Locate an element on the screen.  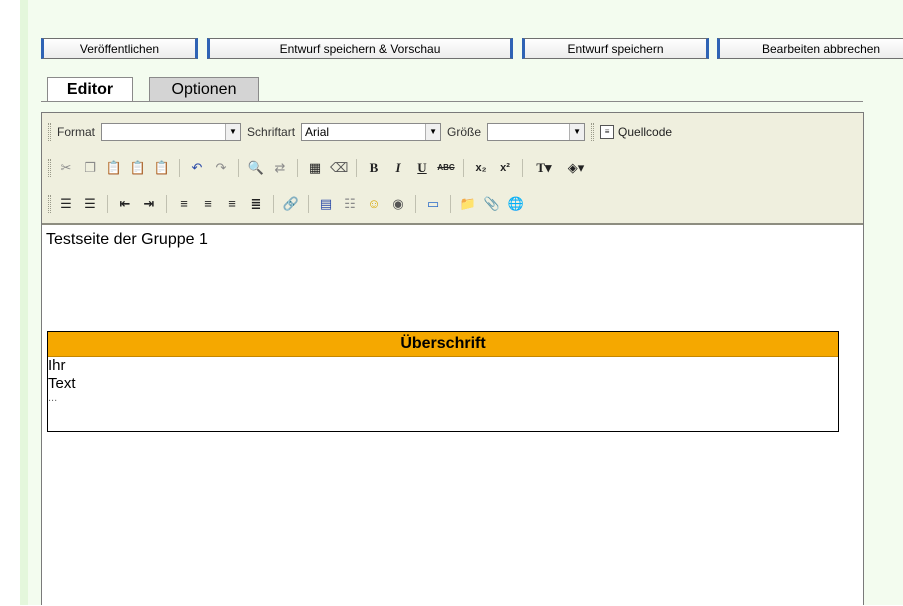
source-button: ≡ Quellcode is located at coordinates (636, 132).